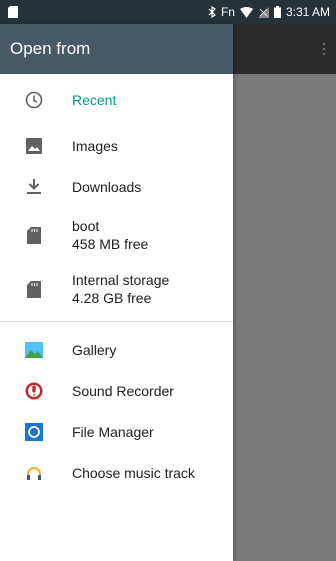  I want to click on storage-name: boot, so click(86, 226).